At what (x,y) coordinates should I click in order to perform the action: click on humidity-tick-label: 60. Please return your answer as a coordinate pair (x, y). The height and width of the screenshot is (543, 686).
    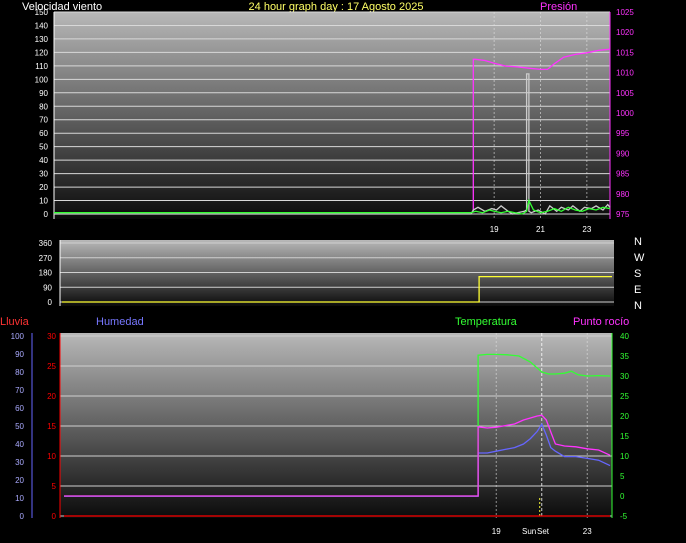
    Looking at the image, I should click on (19, 408).